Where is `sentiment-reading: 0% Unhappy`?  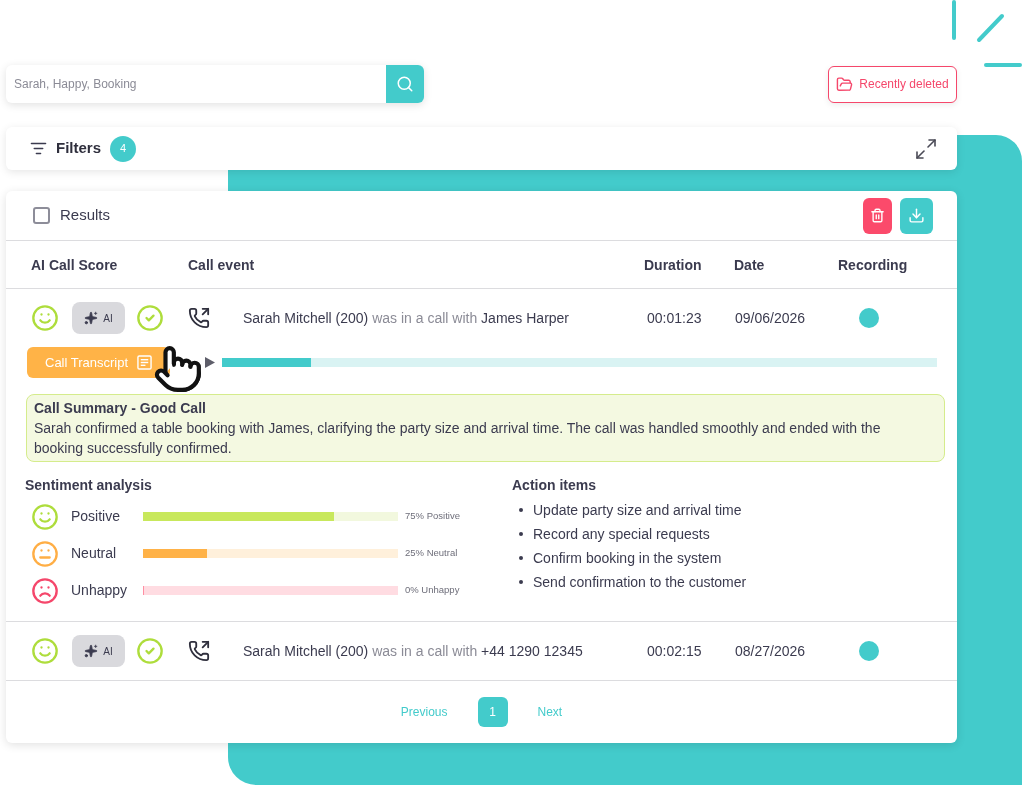 sentiment-reading: 0% Unhappy is located at coordinates (432, 590).